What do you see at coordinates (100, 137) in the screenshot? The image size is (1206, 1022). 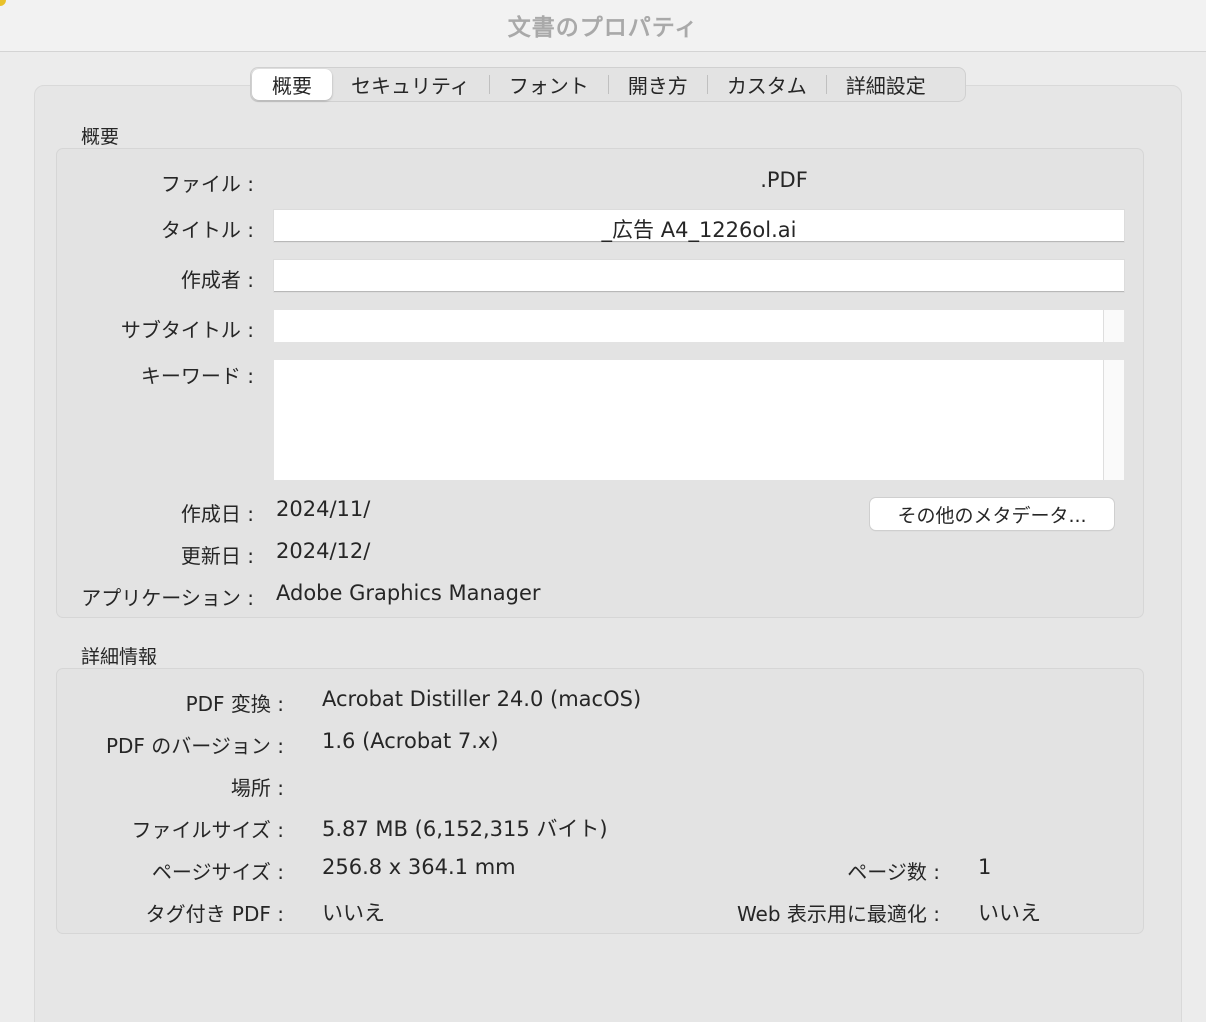 I see `overview-section-title: 概要` at bounding box center [100, 137].